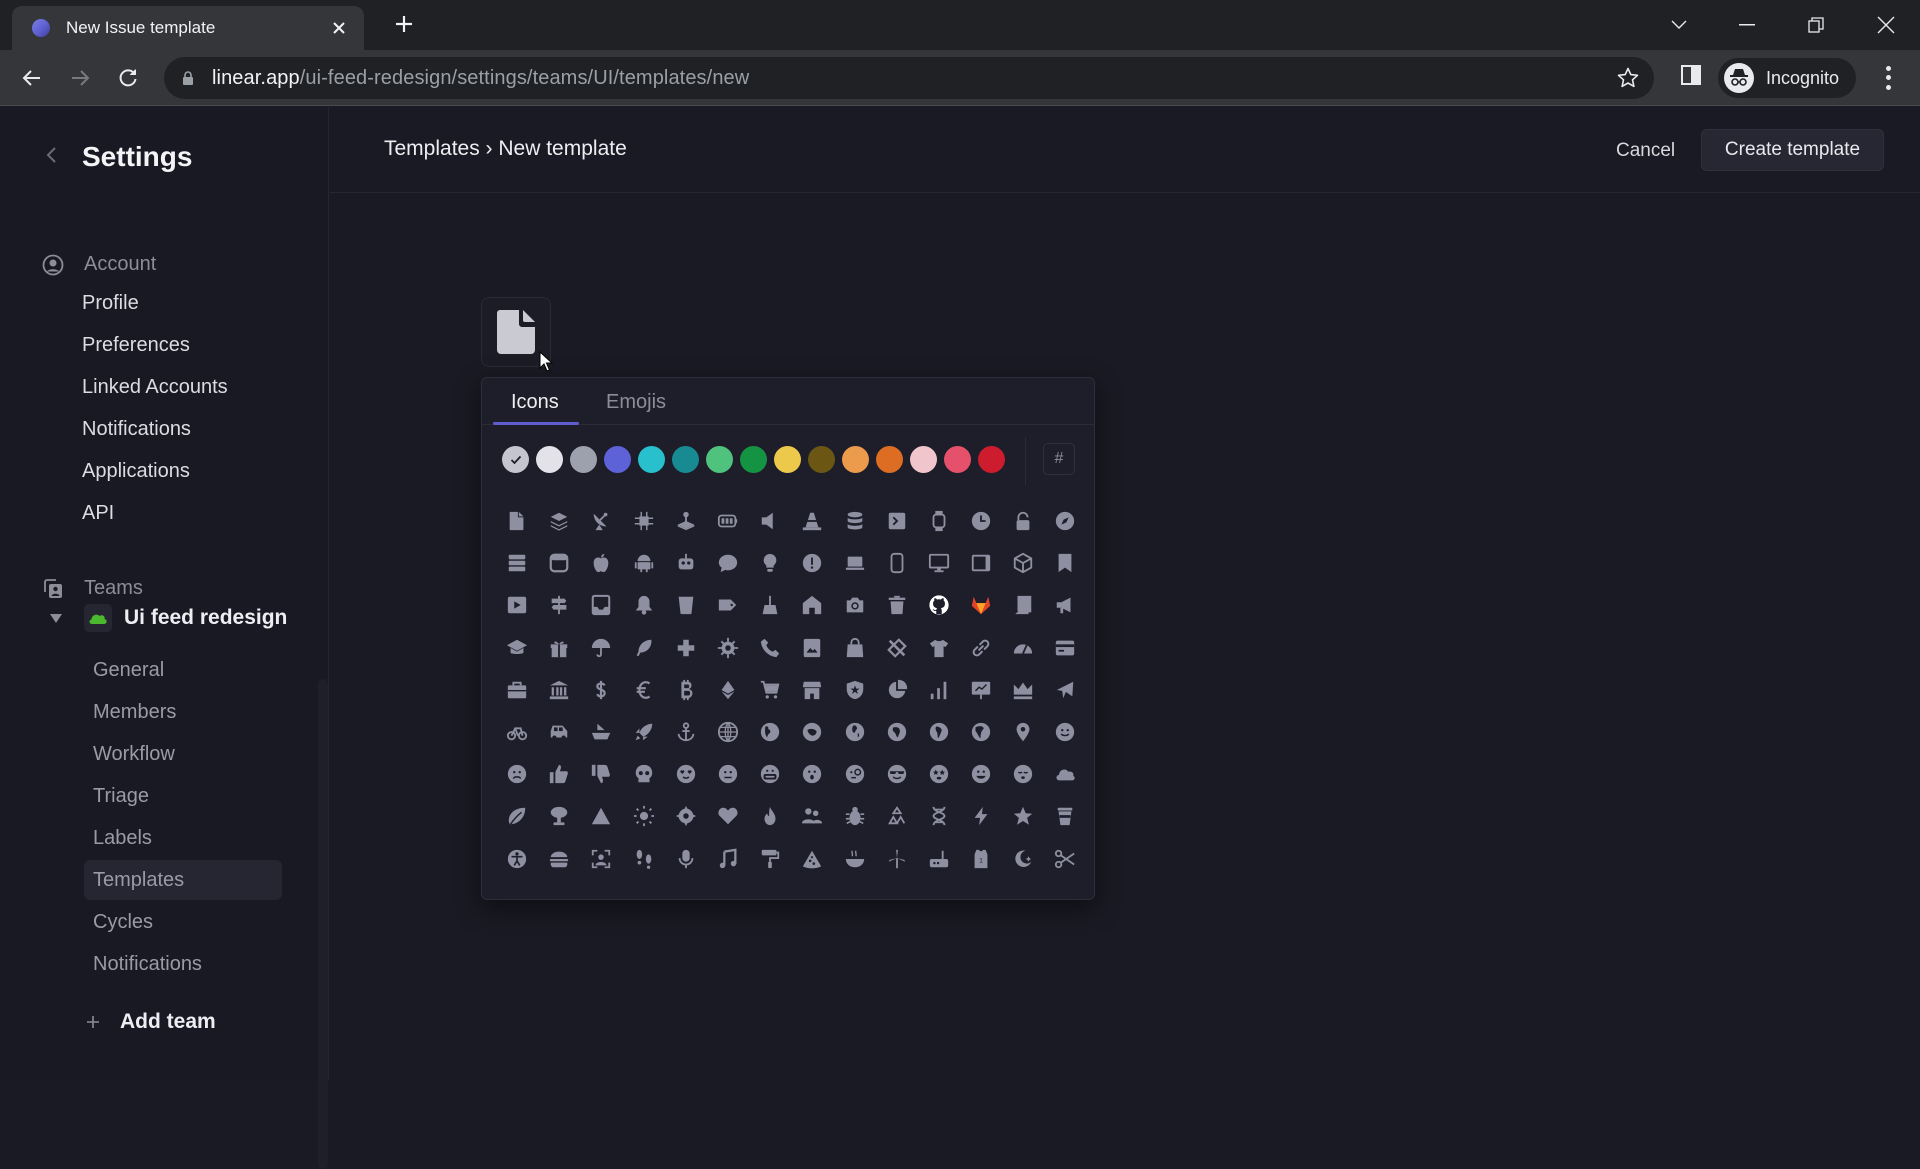 This screenshot has width=1920, height=1169. Describe the element at coordinates (601, 648) in the screenshot. I see `icon-option-umbrella` at that location.